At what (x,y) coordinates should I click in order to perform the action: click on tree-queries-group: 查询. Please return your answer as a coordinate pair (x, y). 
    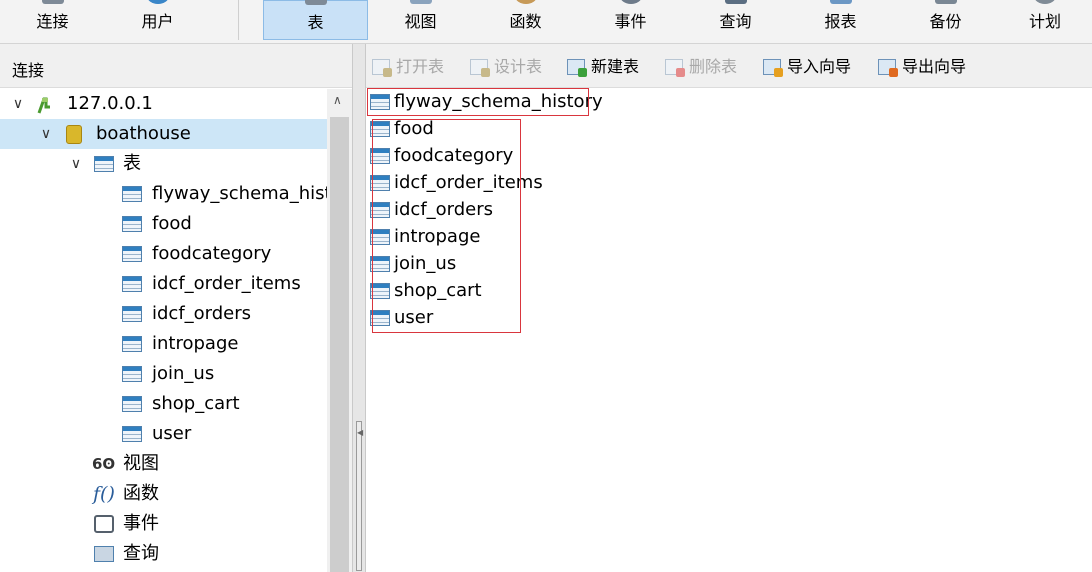
    Looking at the image, I should click on (163, 554).